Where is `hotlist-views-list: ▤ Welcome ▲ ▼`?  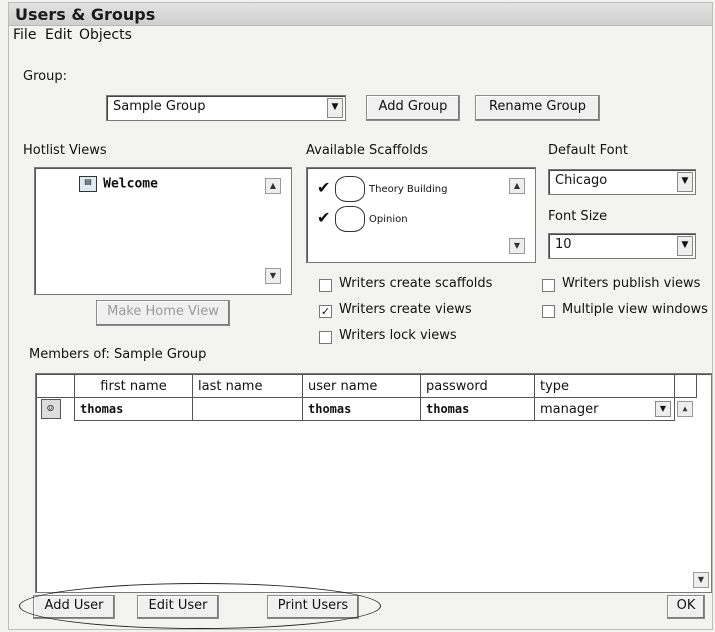
hotlist-views-list: ▤ Welcome ▲ ▼ is located at coordinates (163, 231).